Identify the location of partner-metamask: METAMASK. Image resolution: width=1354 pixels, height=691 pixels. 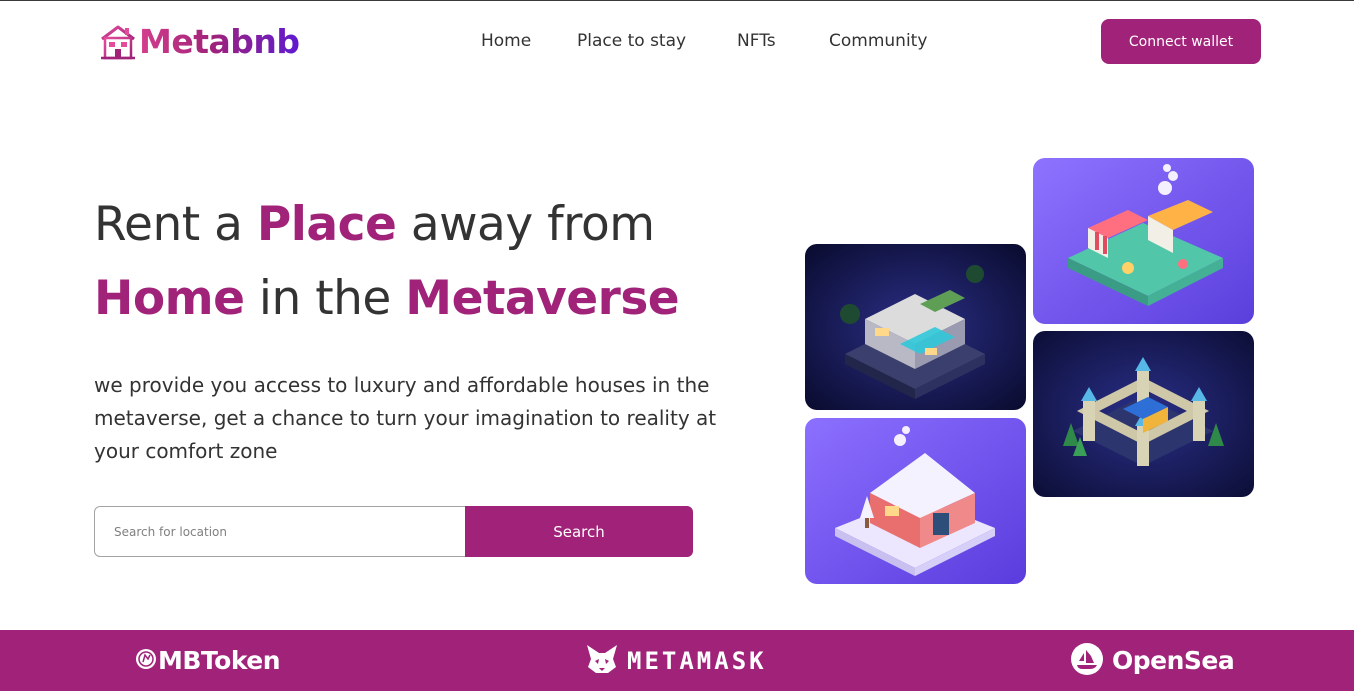
(676, 660).